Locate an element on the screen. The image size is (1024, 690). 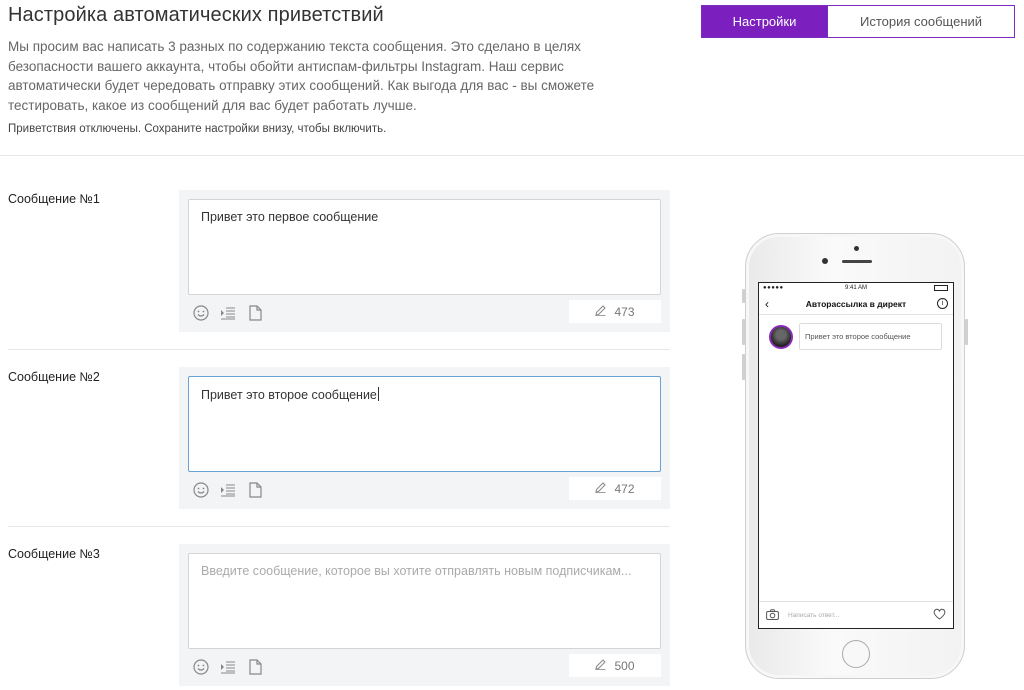
message-1-text: Привет это первое сообщение is located at coordinates (290, 217).